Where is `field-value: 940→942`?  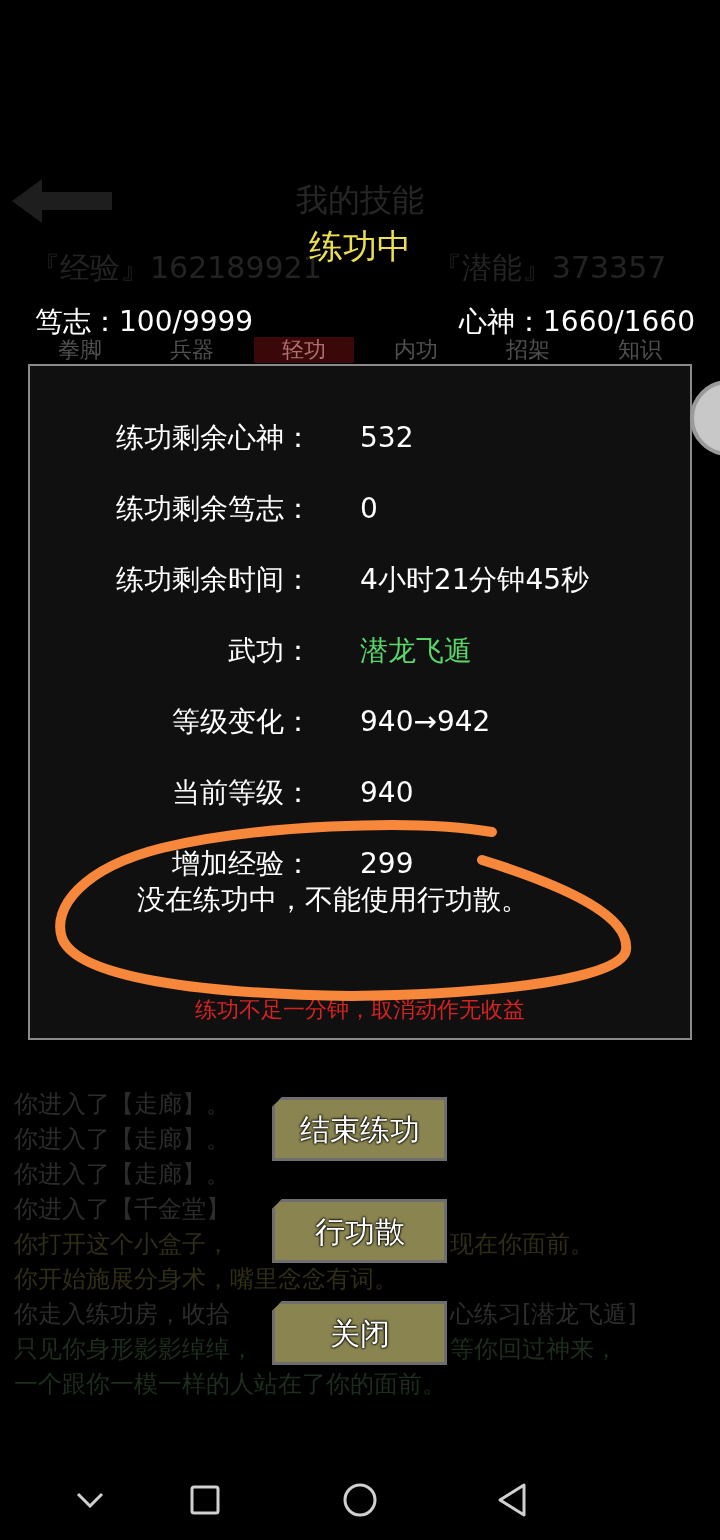 field-value: 940→942 is located at coordinates (425, 721).